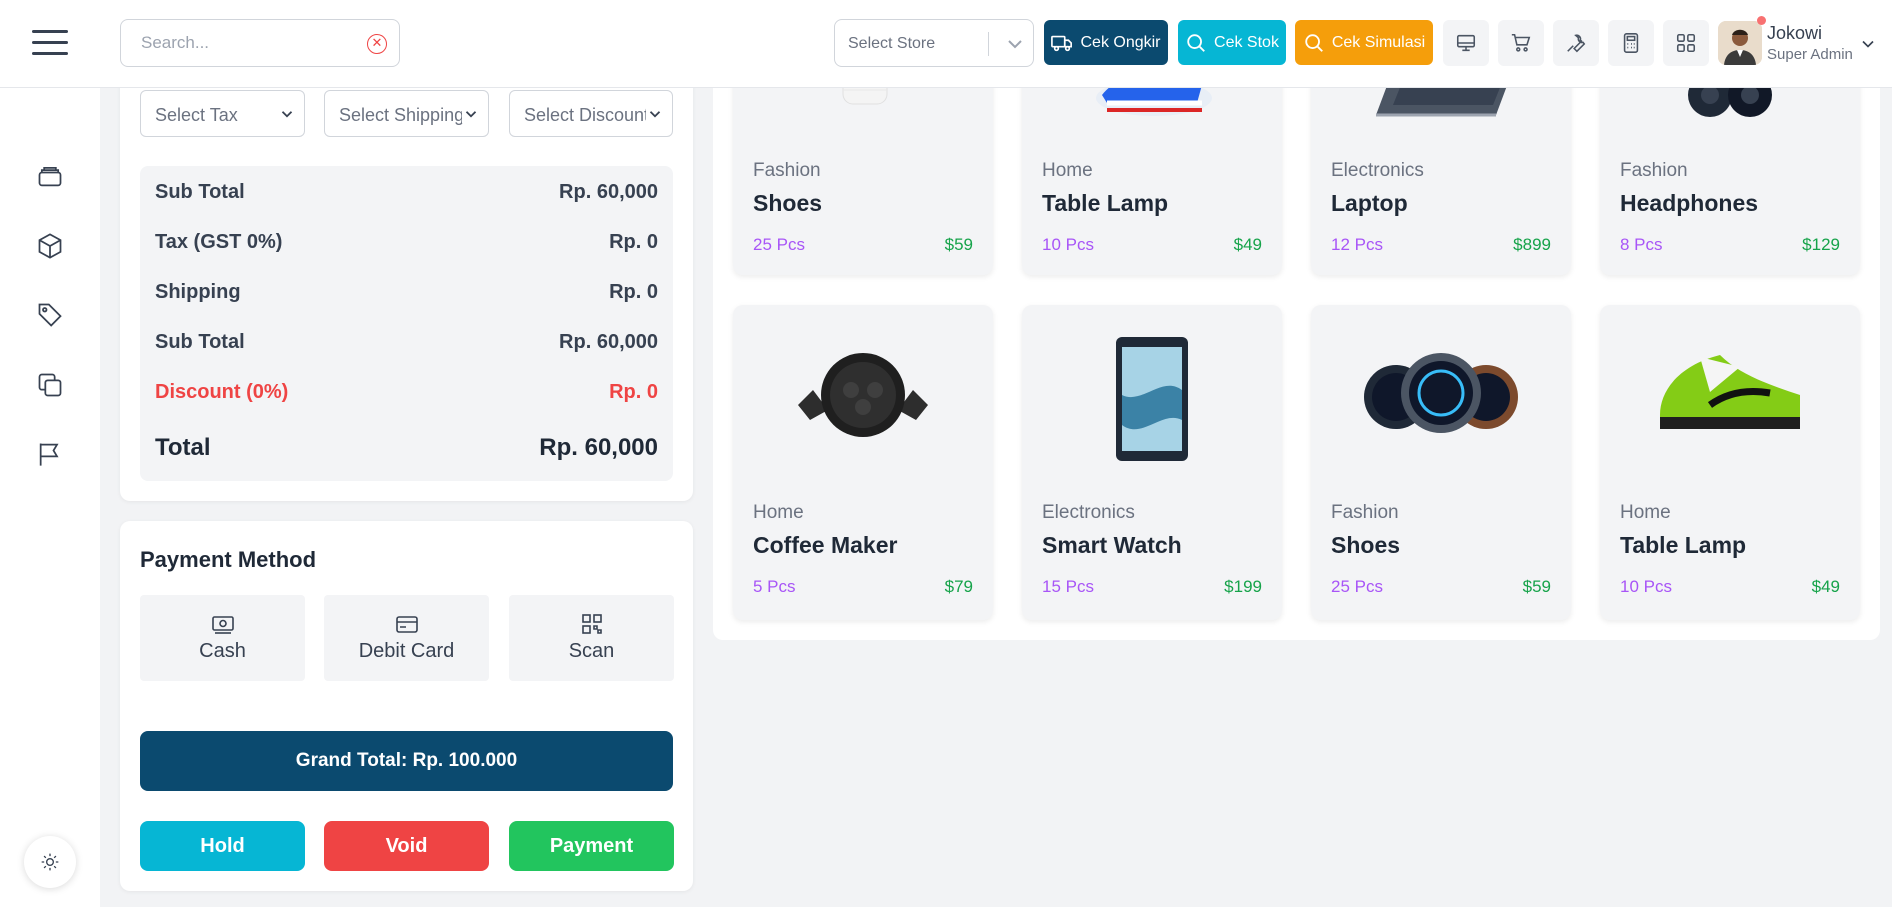  I want to click on cek-ongkir-button: Cek Ongkir, so click(1106, 42).